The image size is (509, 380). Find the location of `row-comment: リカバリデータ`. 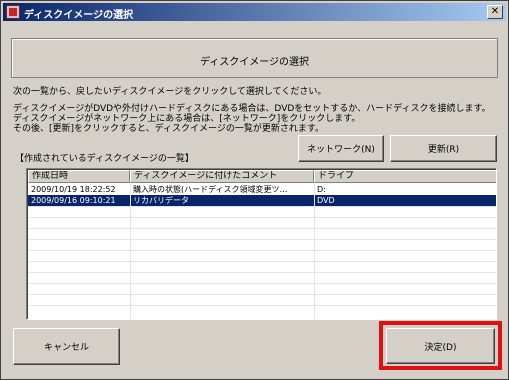

row-comment: リカバリデータ is located at coordinates (161, 200).